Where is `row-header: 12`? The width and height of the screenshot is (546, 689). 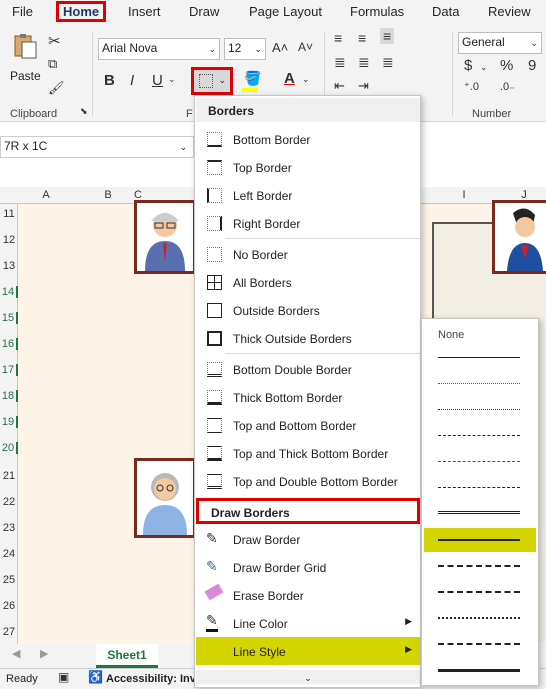
row-header: 12 is located at coordinates (9, 240).